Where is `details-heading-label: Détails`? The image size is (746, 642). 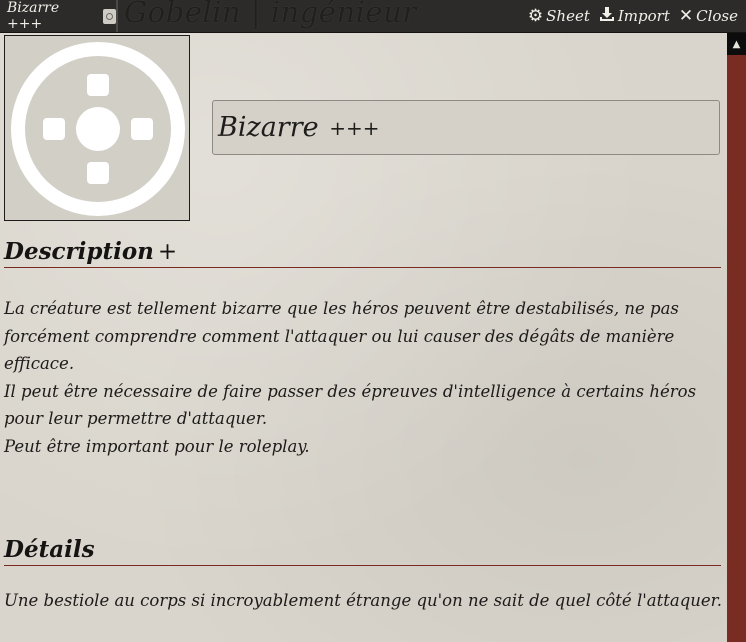
details-heading-label: Détails is located at coordinates (49, 549).